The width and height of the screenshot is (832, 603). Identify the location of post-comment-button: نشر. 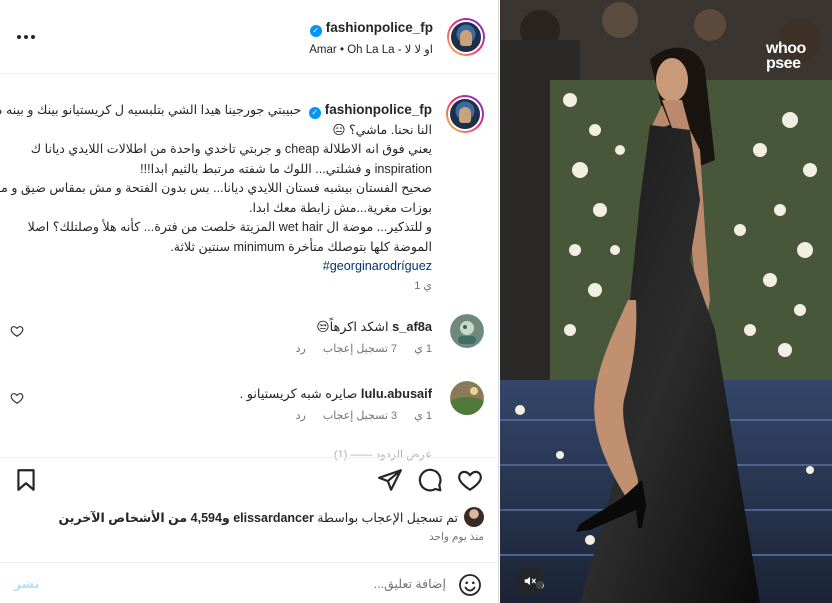
(26, 583).